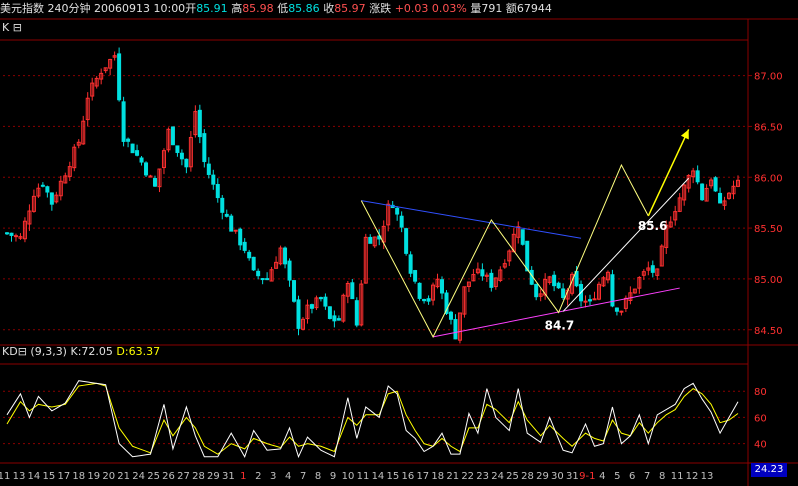 Image resolution: width=798 pixels, height=486 pixels. Describe the element at coordinates (492, 8) in the screenshot. I see `volume-value: 791` at that location.